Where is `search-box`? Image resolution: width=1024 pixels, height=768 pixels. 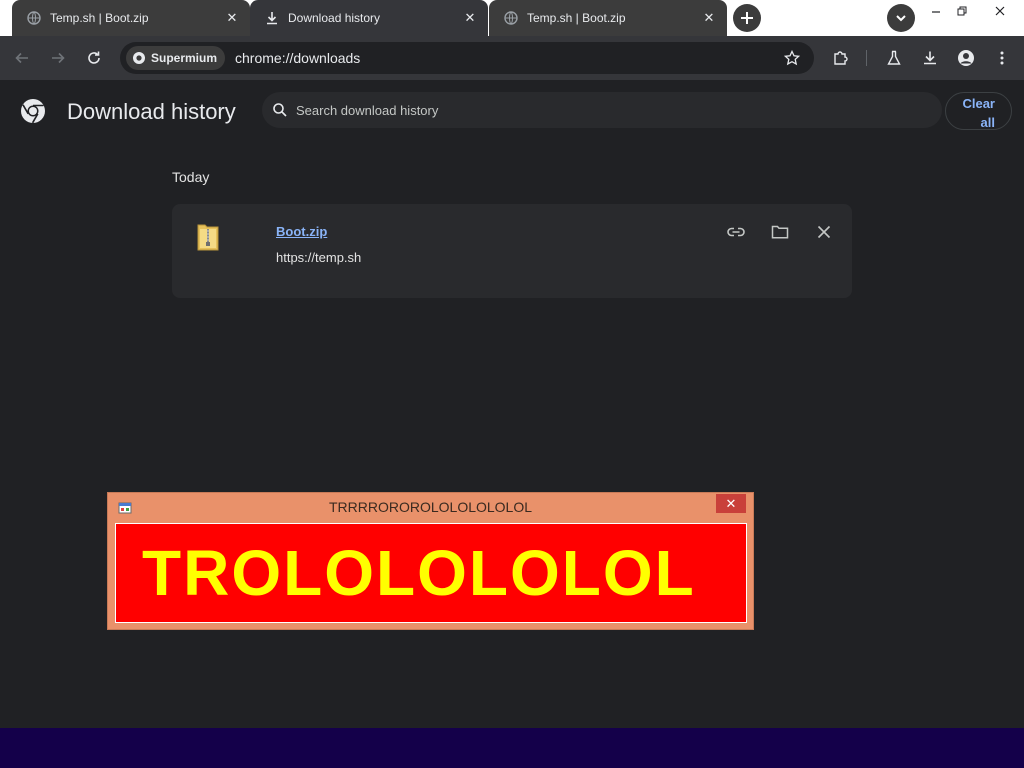
search-box is located at coordinates (602, 110).